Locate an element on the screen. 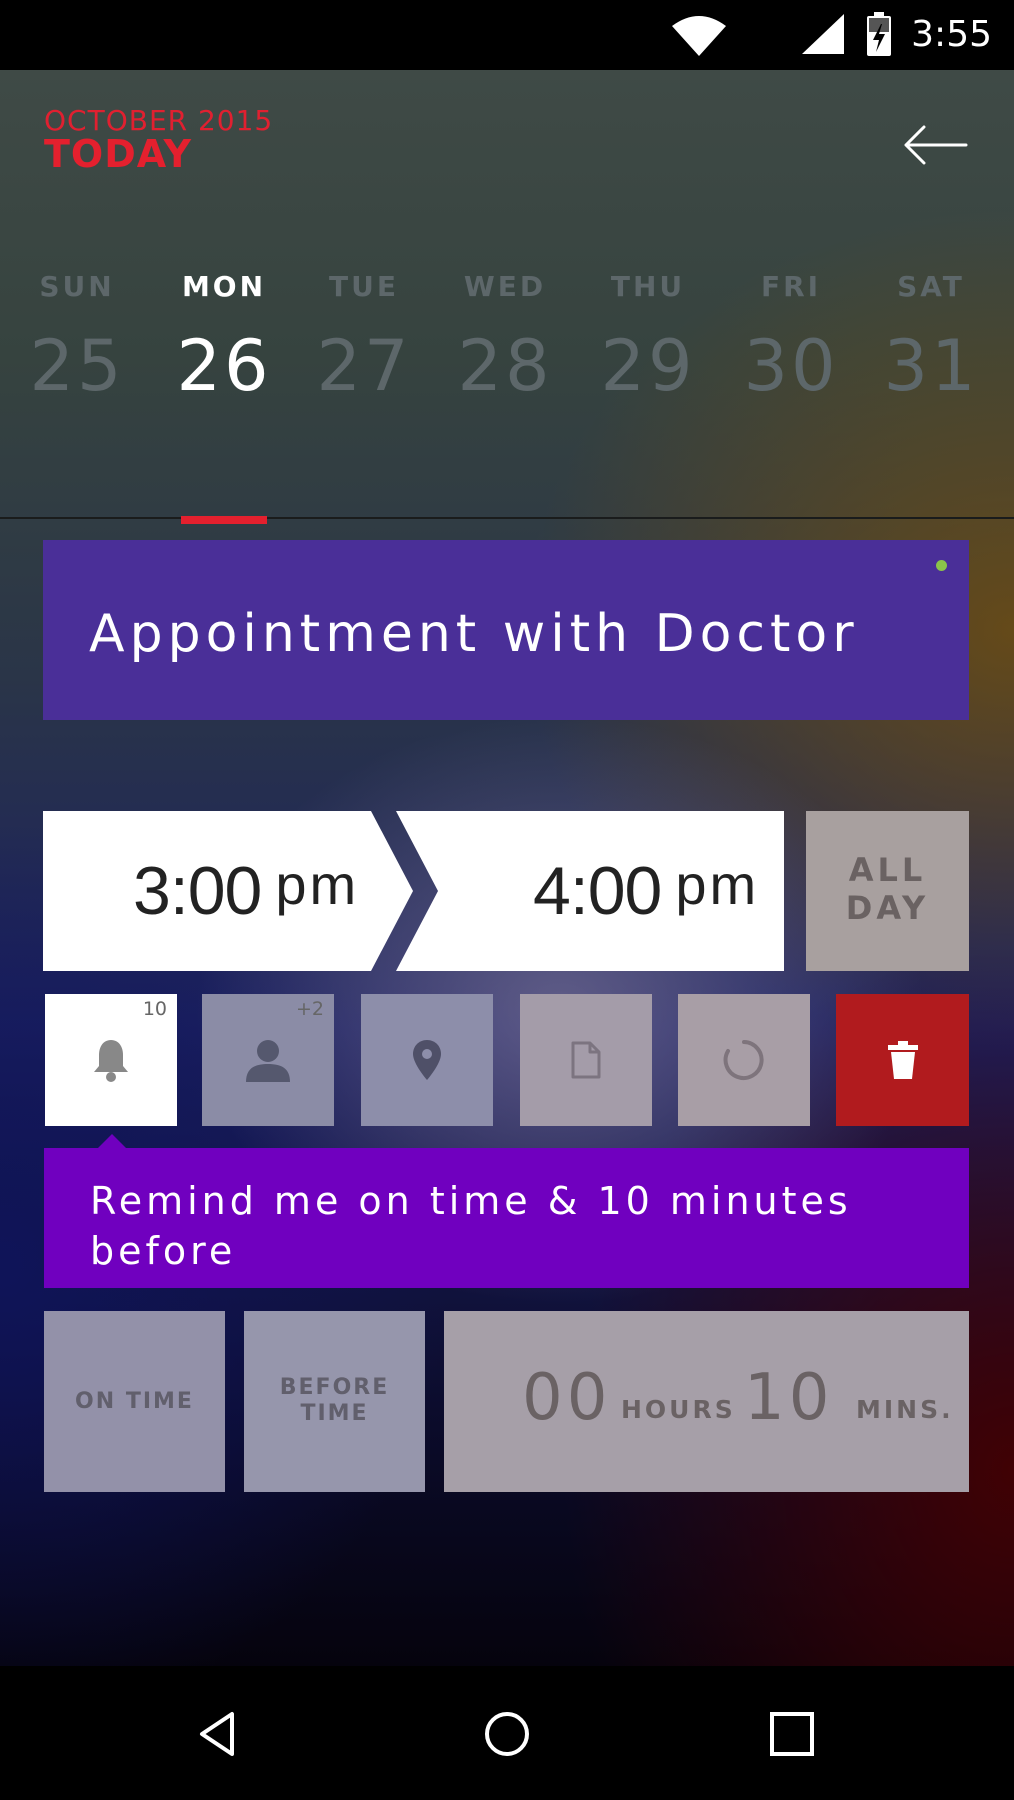  day-number: 31 is located at coordinates (931, 366).